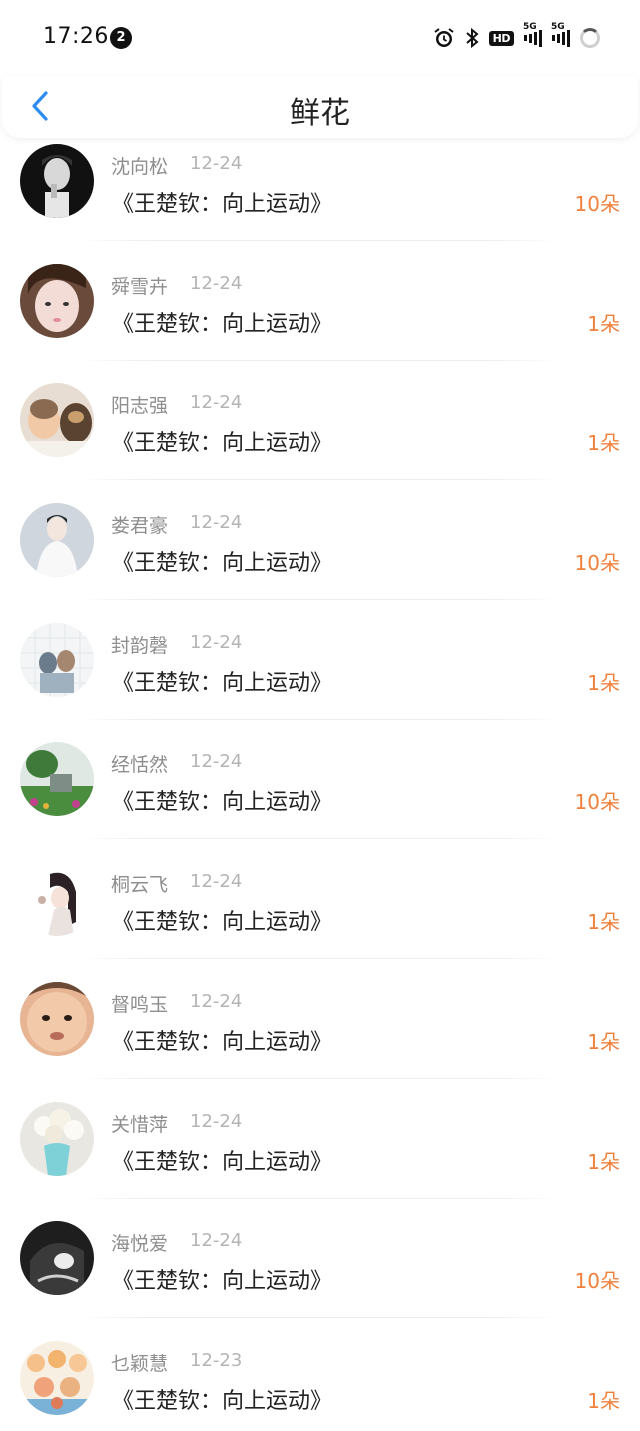 The width and height of the screenshot is (640, 1431). I want to click on sender-name: 舜雪卉, so click(140, 286).